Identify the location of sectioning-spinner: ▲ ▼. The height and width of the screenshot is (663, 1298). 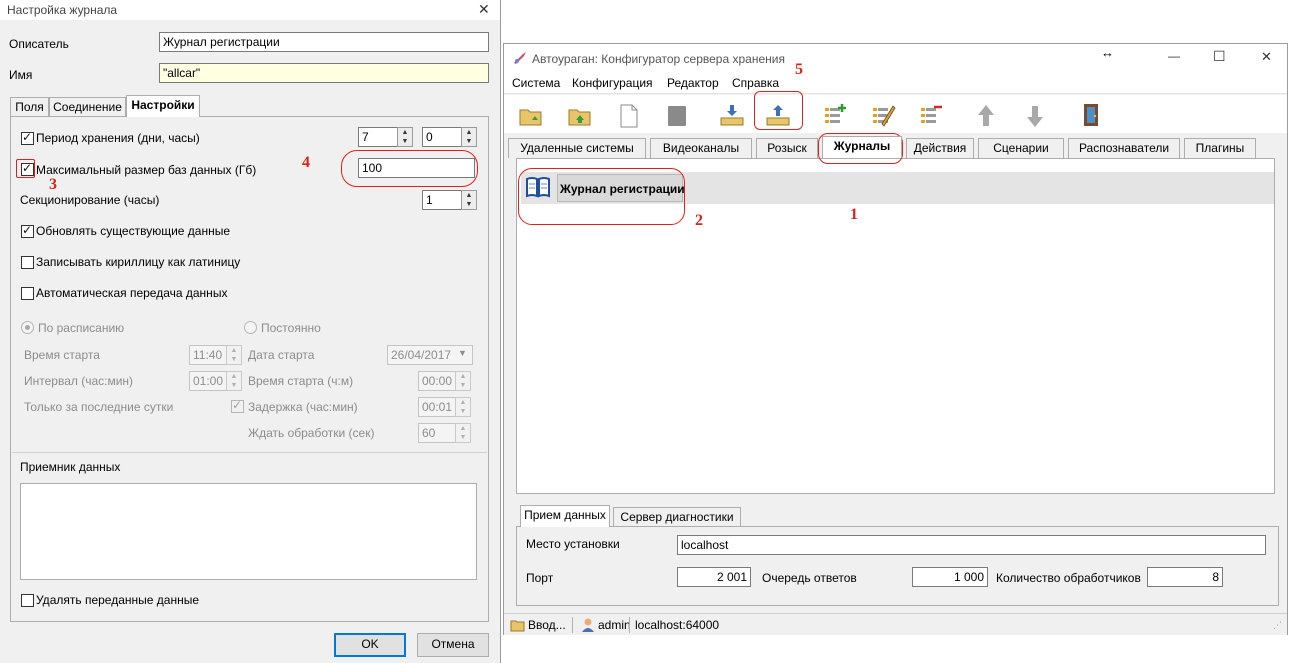
(469, 200).